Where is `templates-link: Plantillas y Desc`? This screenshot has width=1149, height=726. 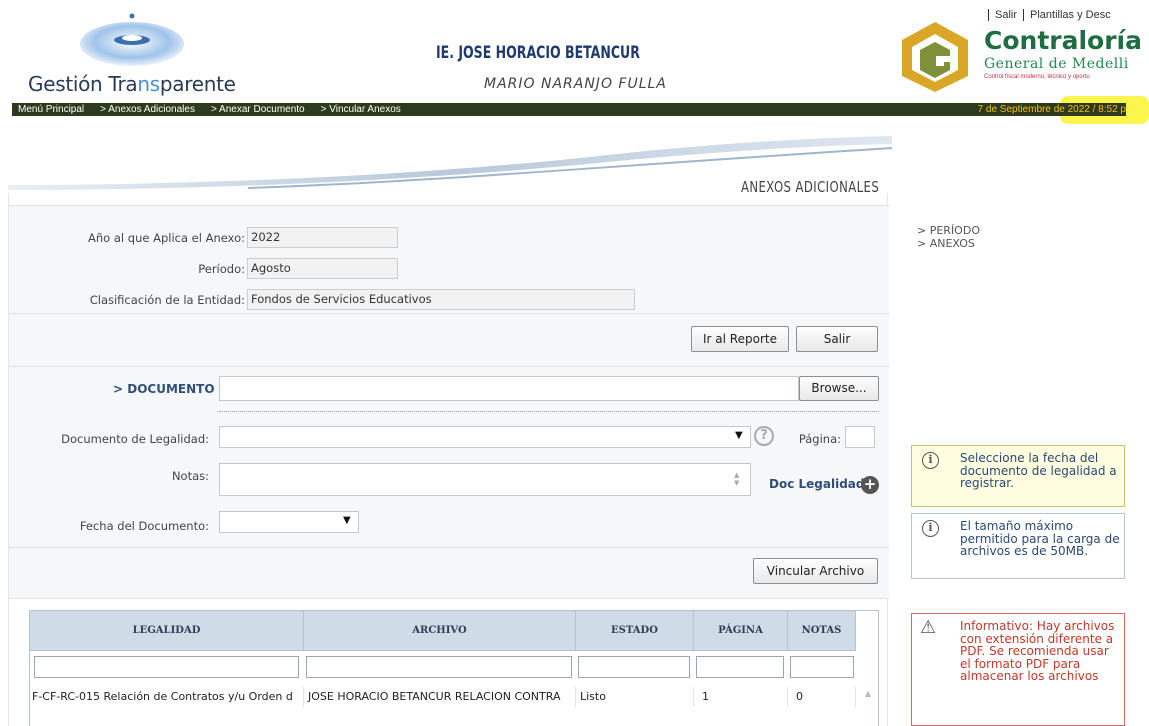
templates-link: Plantillas y Desc is located at coordinates (1070, 15).